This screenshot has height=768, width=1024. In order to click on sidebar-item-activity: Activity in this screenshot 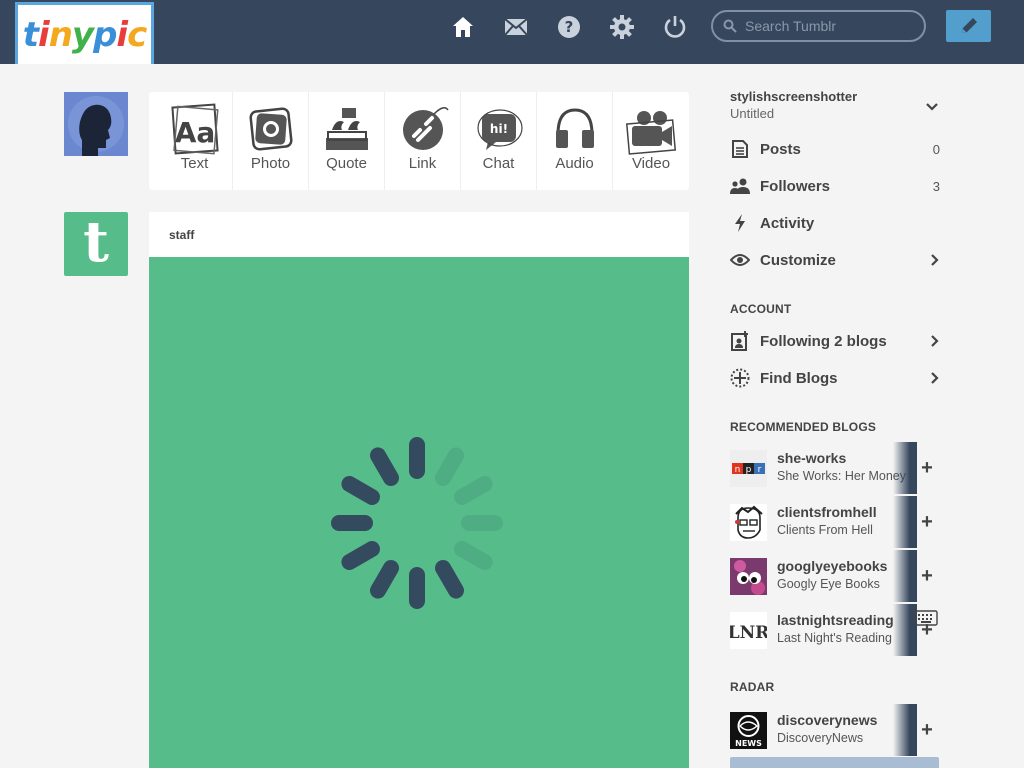, I will do `click(835, 223)`.